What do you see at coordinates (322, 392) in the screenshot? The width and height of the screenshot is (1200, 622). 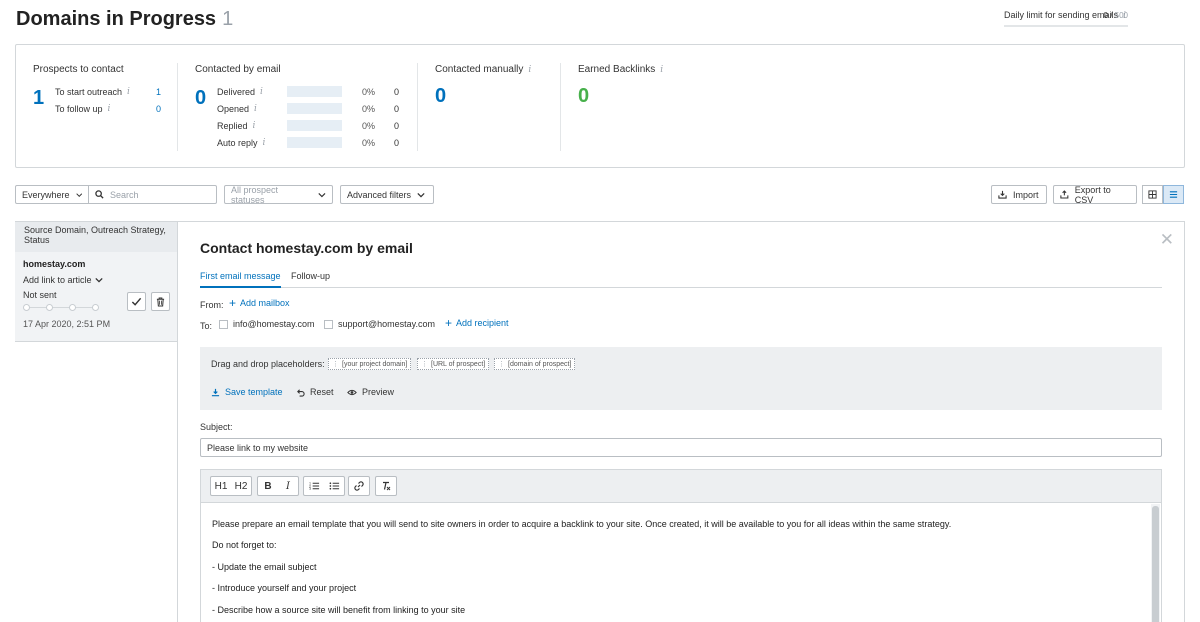 I see `reset-label: Reset` at bounding box center [322, 392].